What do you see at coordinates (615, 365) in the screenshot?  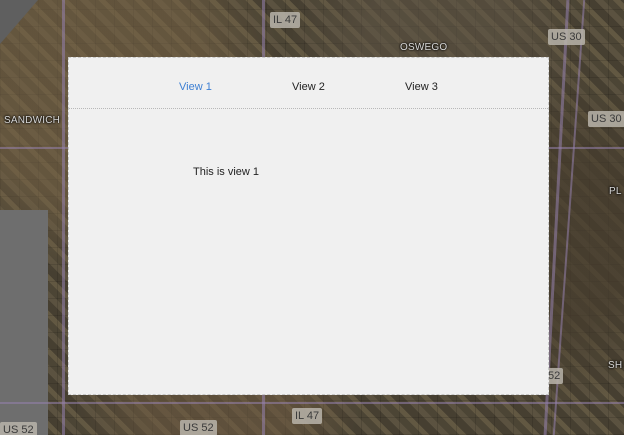 I see `map-label-sh: SH` at bounding box center [615, 365].